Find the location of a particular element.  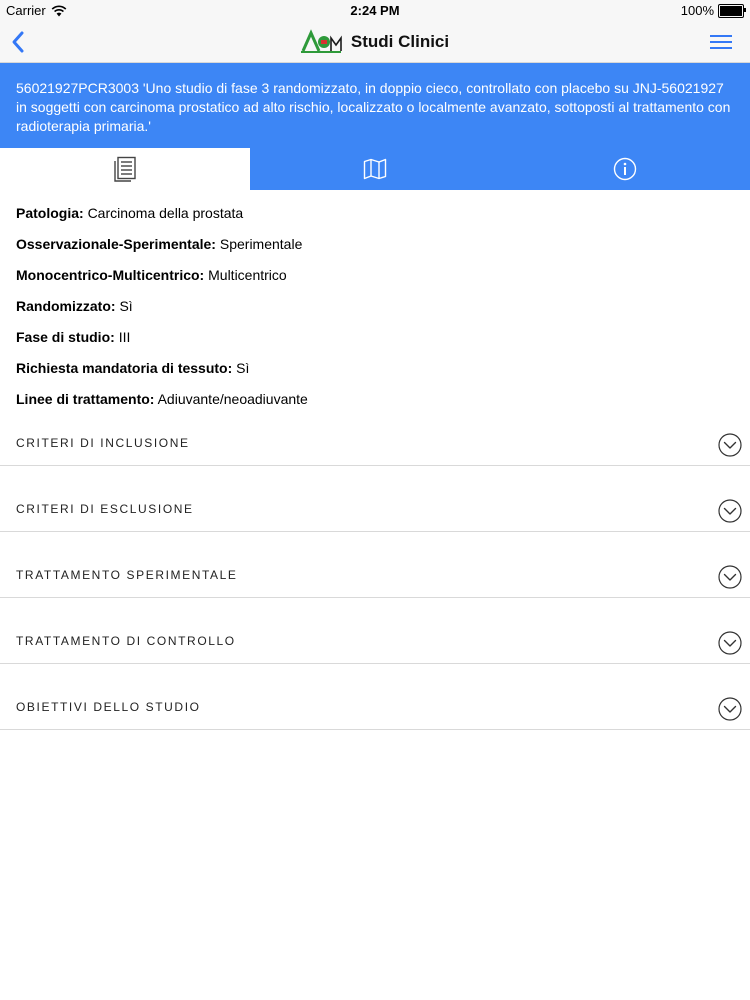

section-criteri-esclusione: CRITERI DI ESCLUSIONE is located at coordinates (375, 499).